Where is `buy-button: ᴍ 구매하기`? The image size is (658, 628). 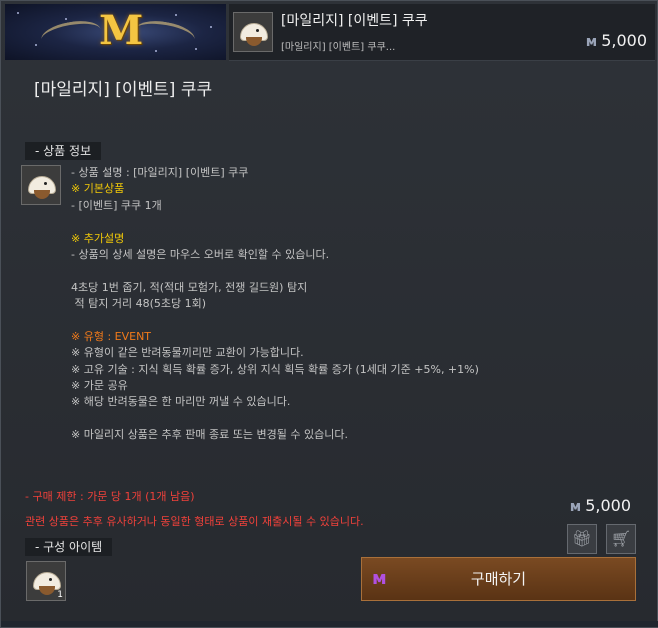
buy-button: ᴍ 구매하기 is located at coordinates (498, 579).